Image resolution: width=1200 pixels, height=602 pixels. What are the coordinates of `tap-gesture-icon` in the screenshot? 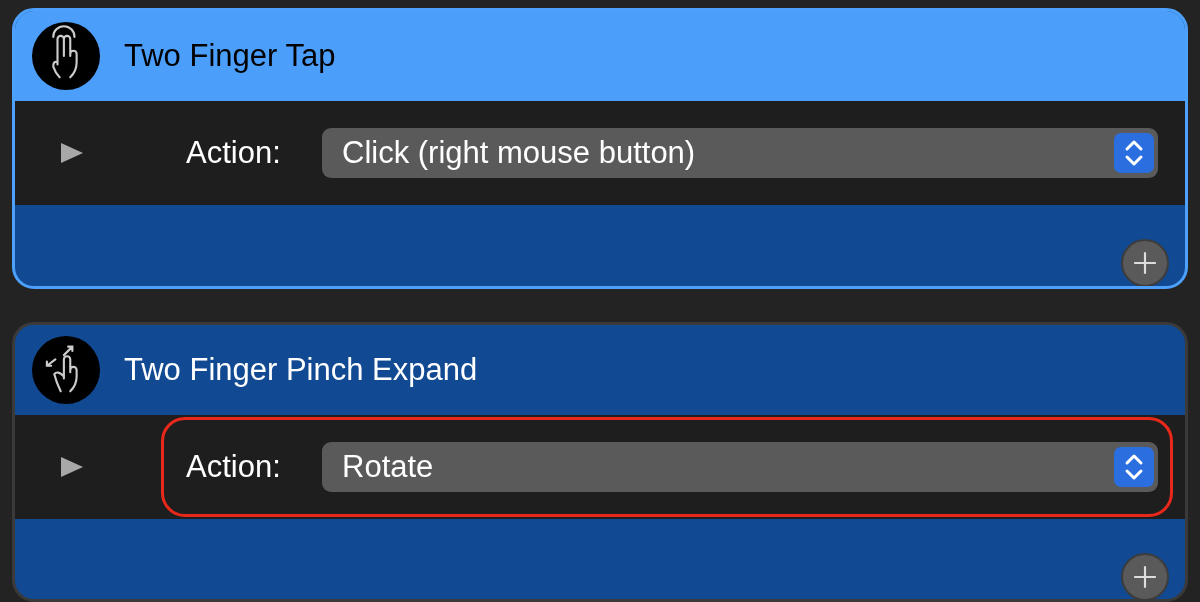 It's located at (66, 56).